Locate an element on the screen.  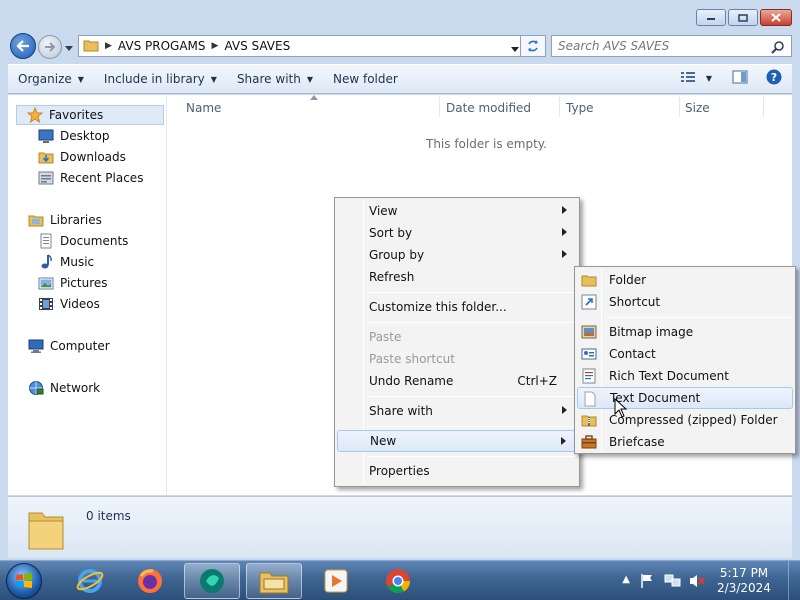
close-button is located at coordinates (776, 17).